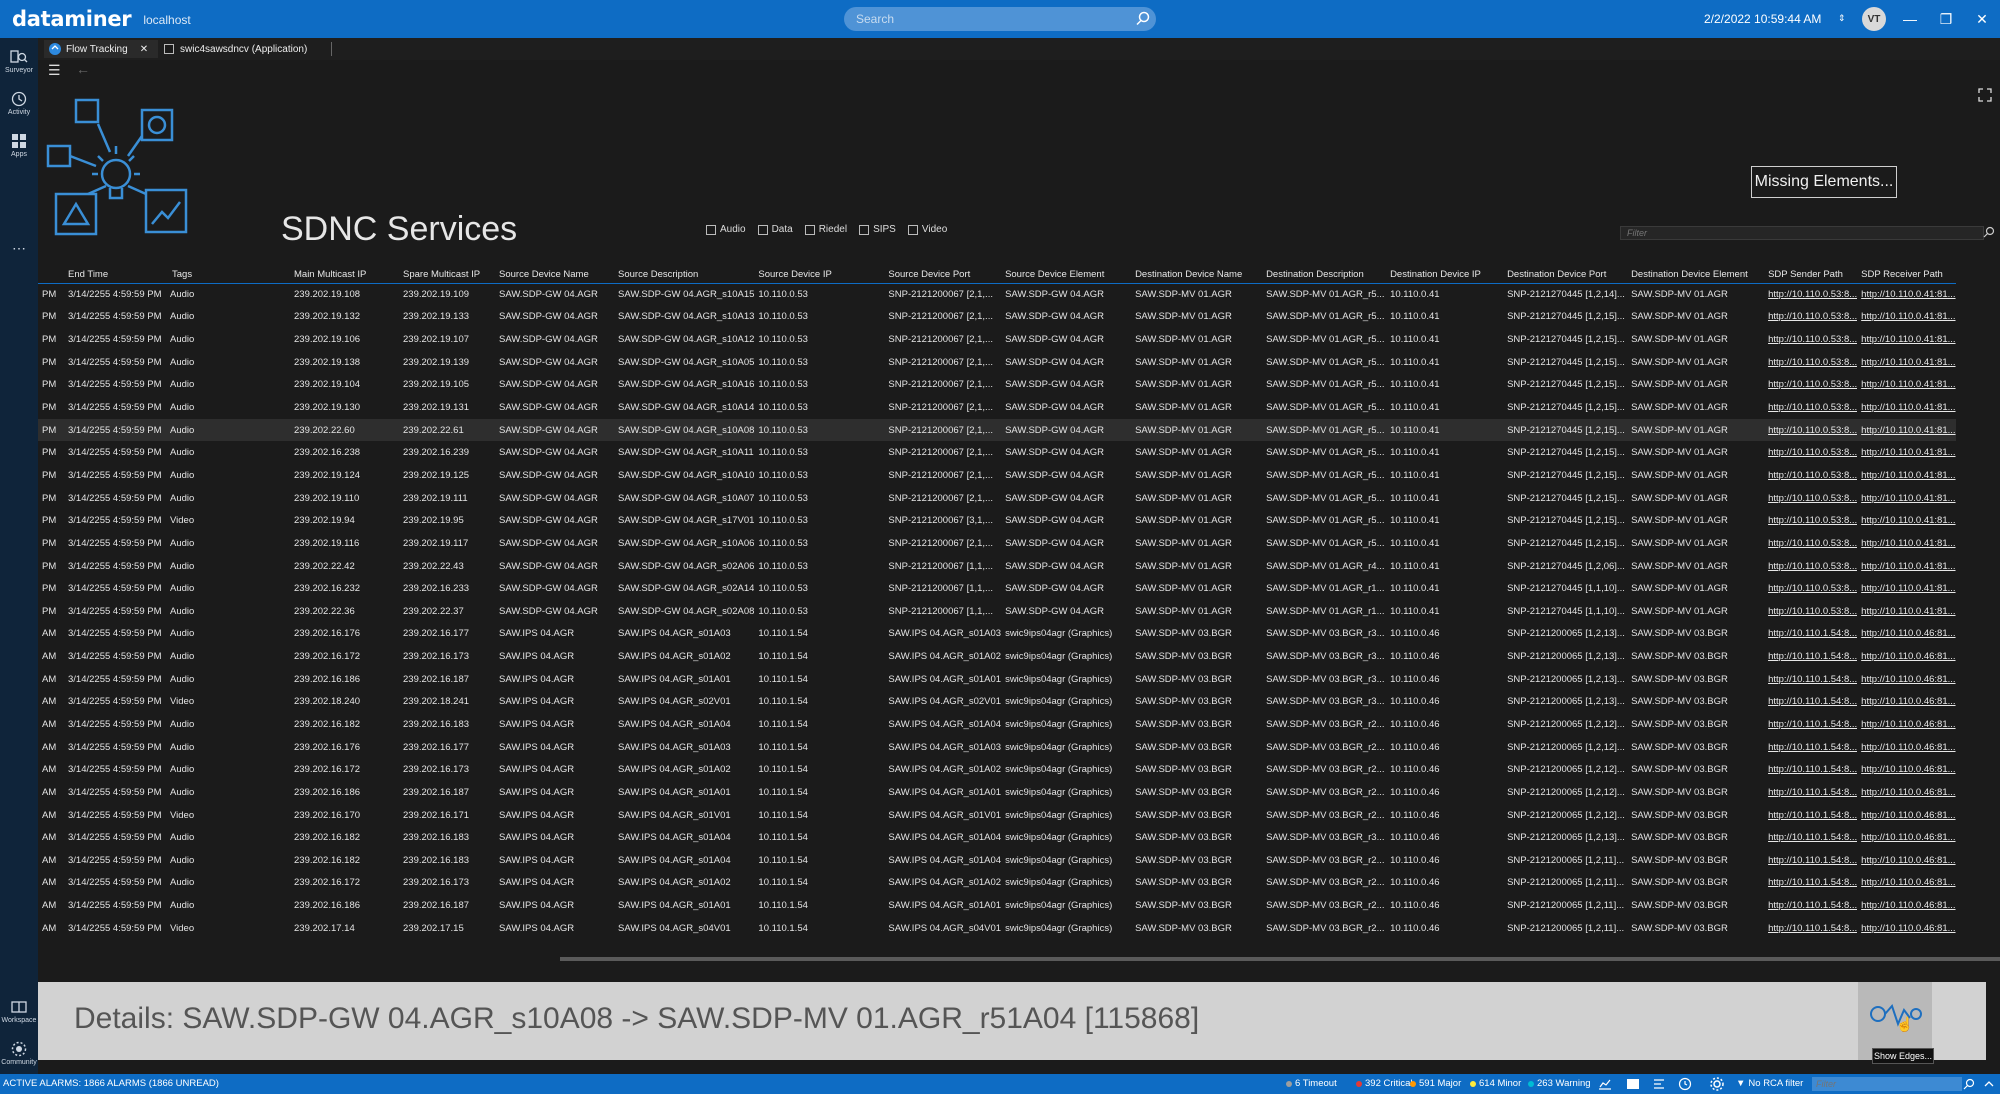 The width and height of the screenshot is (2000, 1094). I want to click on avatar: VT, so click(1874, 19).